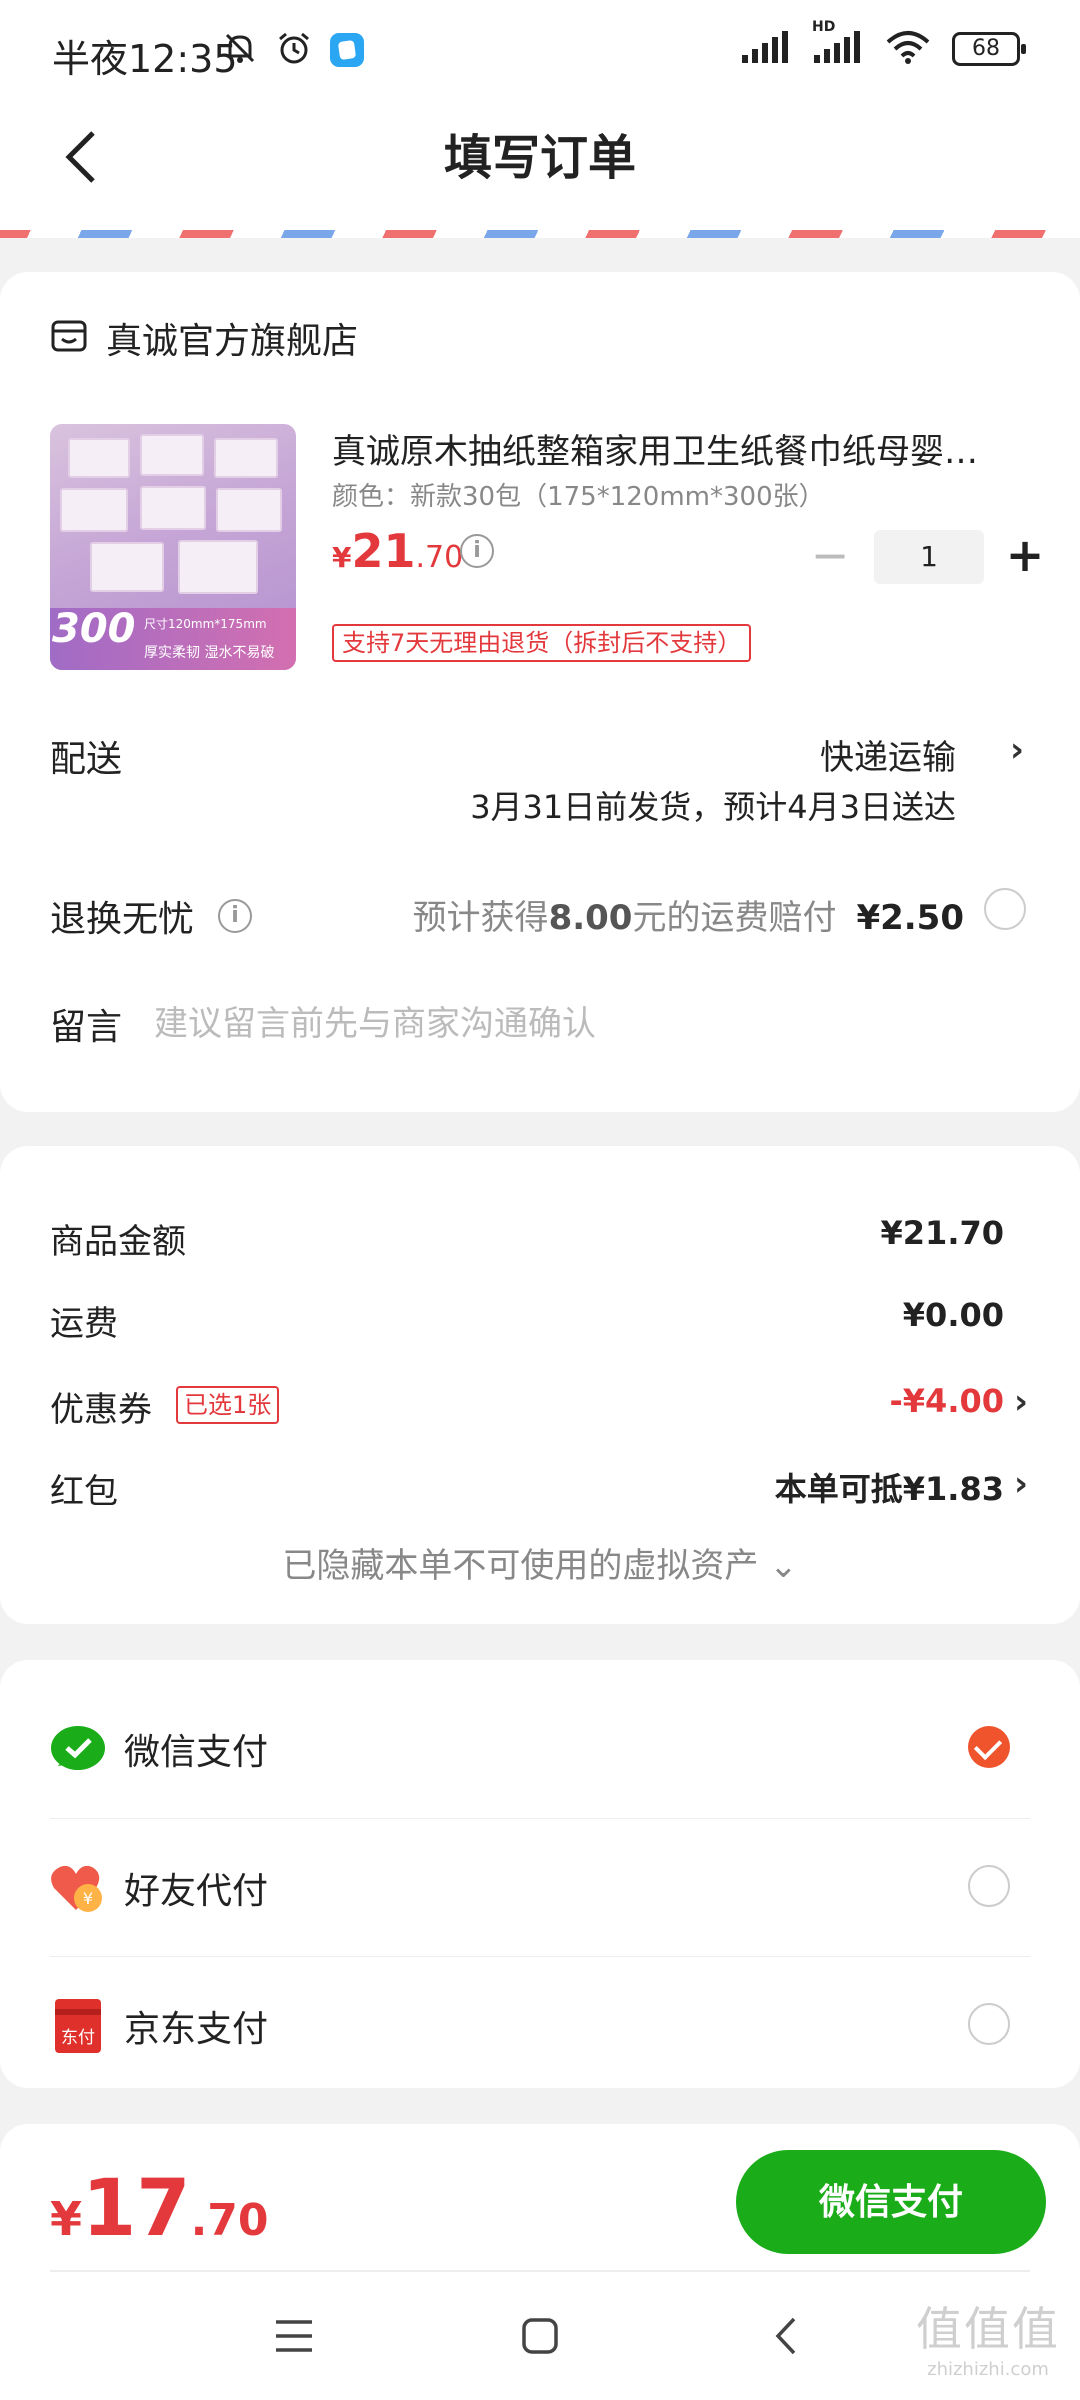 The image size is (1080, 2400). I want to click on product-price: ¥ 21 .70, so click(397, 551).